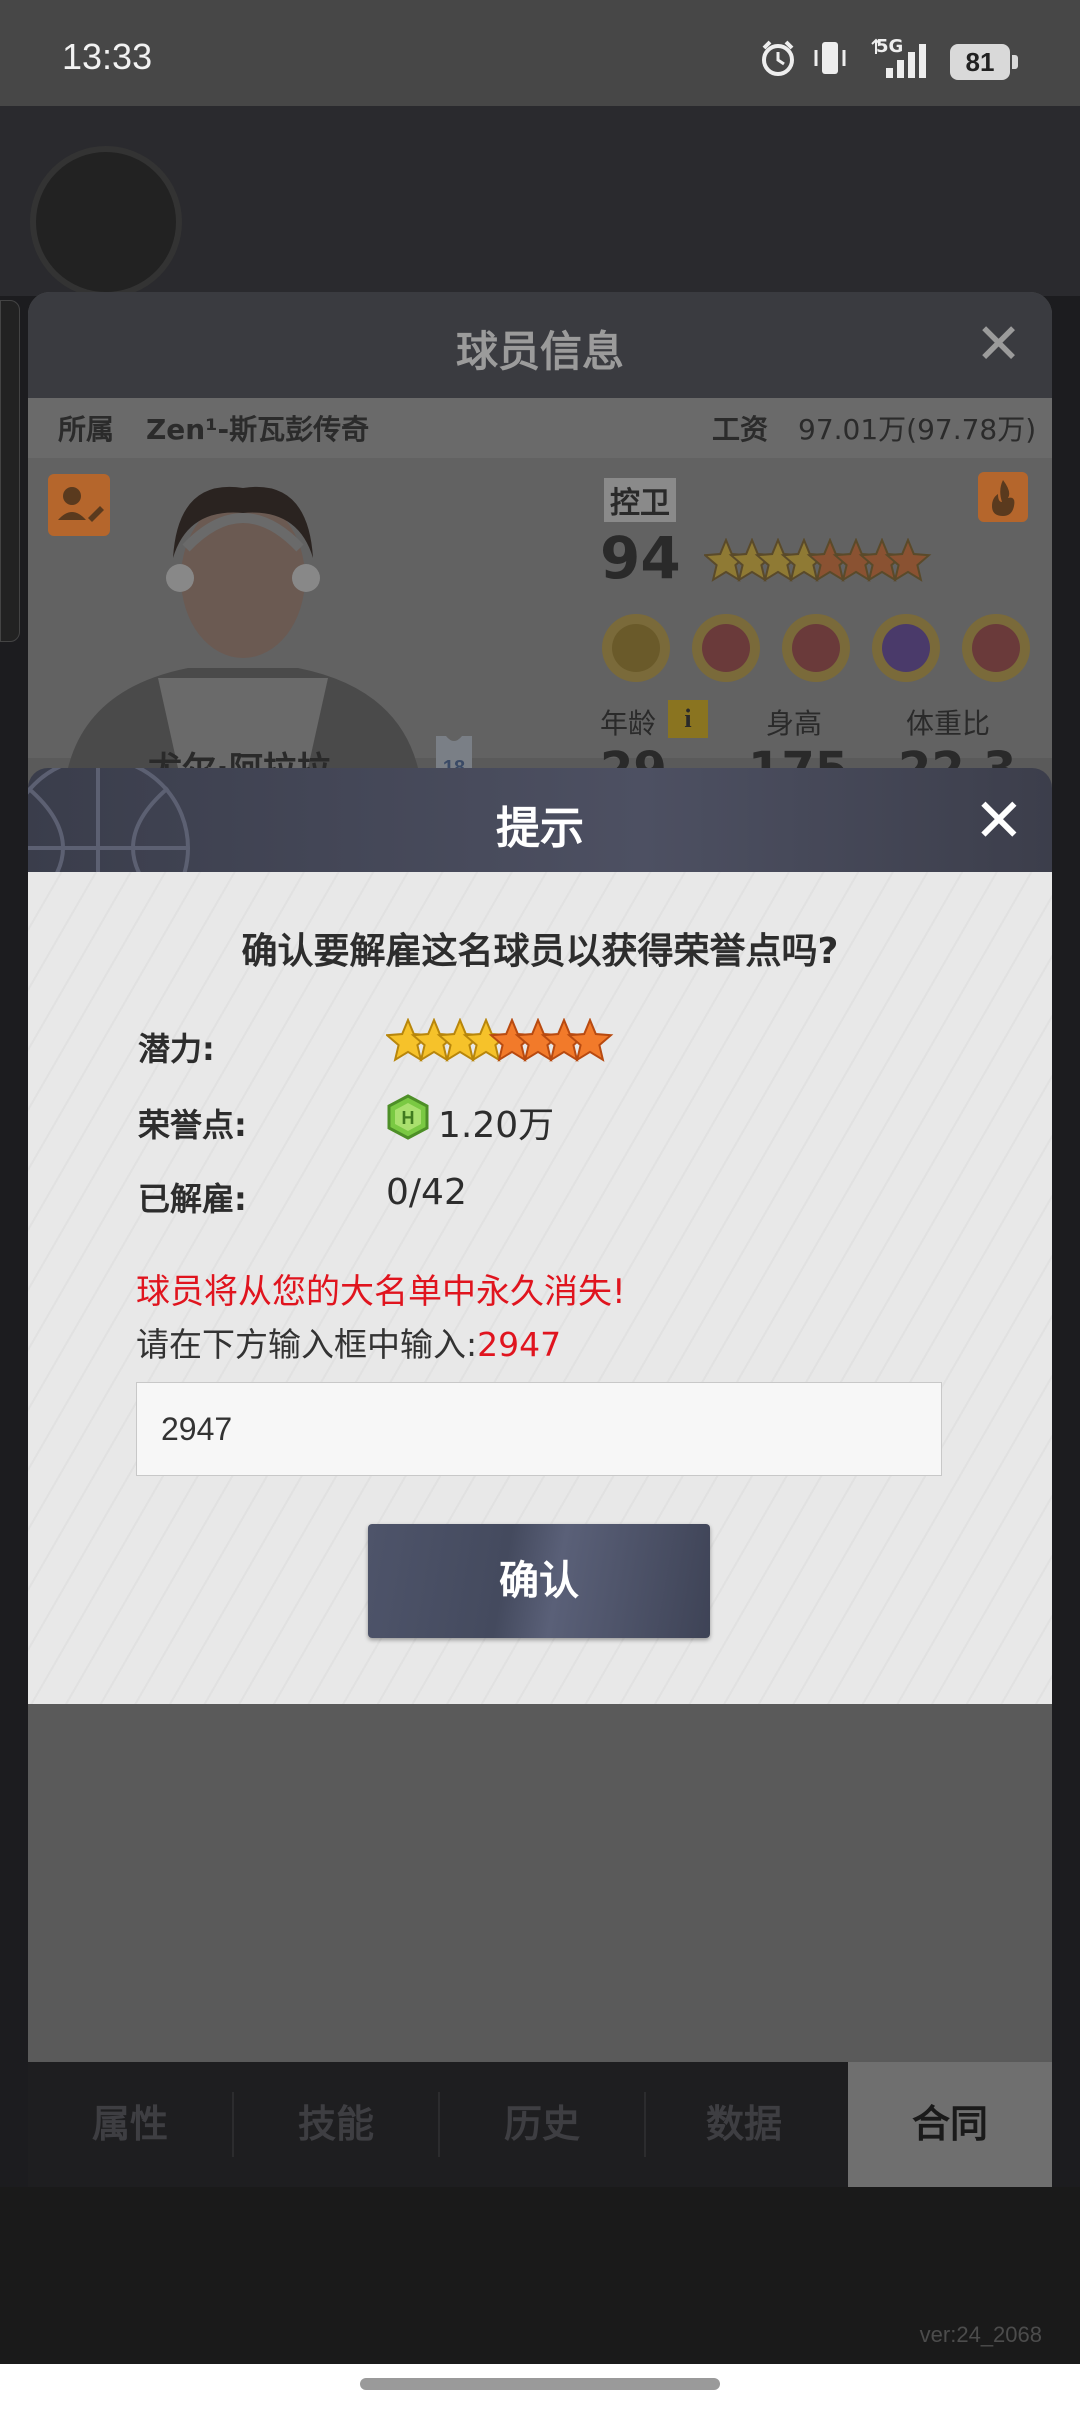  Describe the element at coordinates (917, 429) in the screenshot. I see `salary-value: 97.01万(97.78万)` at that location.